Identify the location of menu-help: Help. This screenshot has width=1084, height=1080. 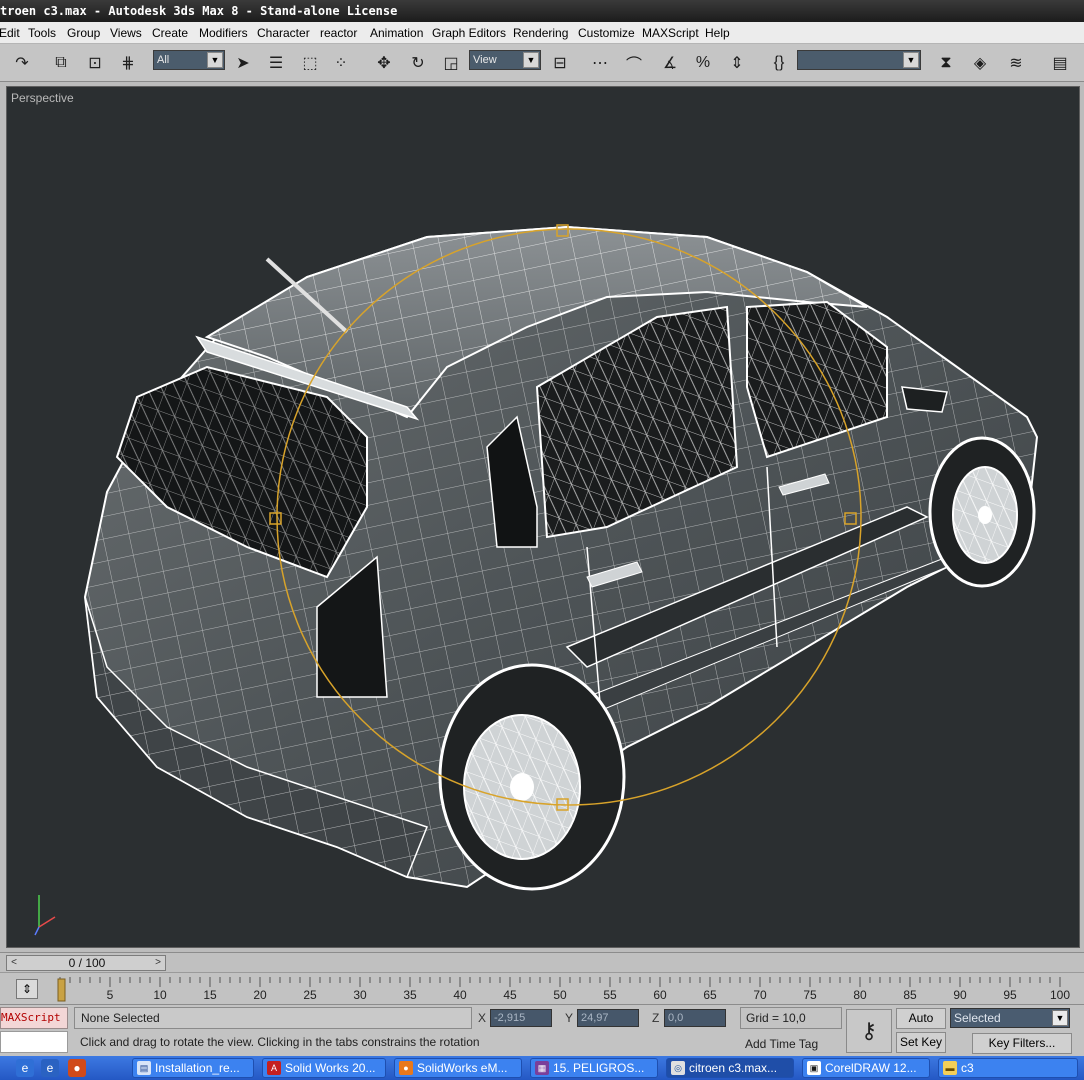
(717, 33).